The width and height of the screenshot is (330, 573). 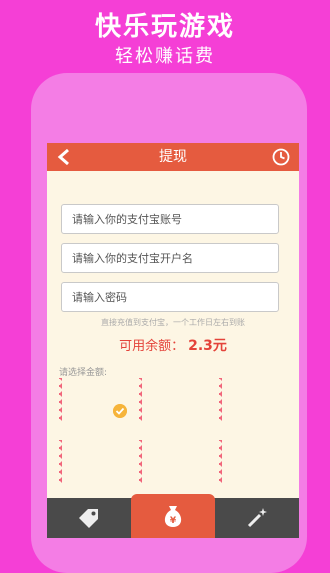 What do you see at coordinates (92, 401) in the screenshot?
I see `amount-option-label: 10元` at bounding box center [92, 401].